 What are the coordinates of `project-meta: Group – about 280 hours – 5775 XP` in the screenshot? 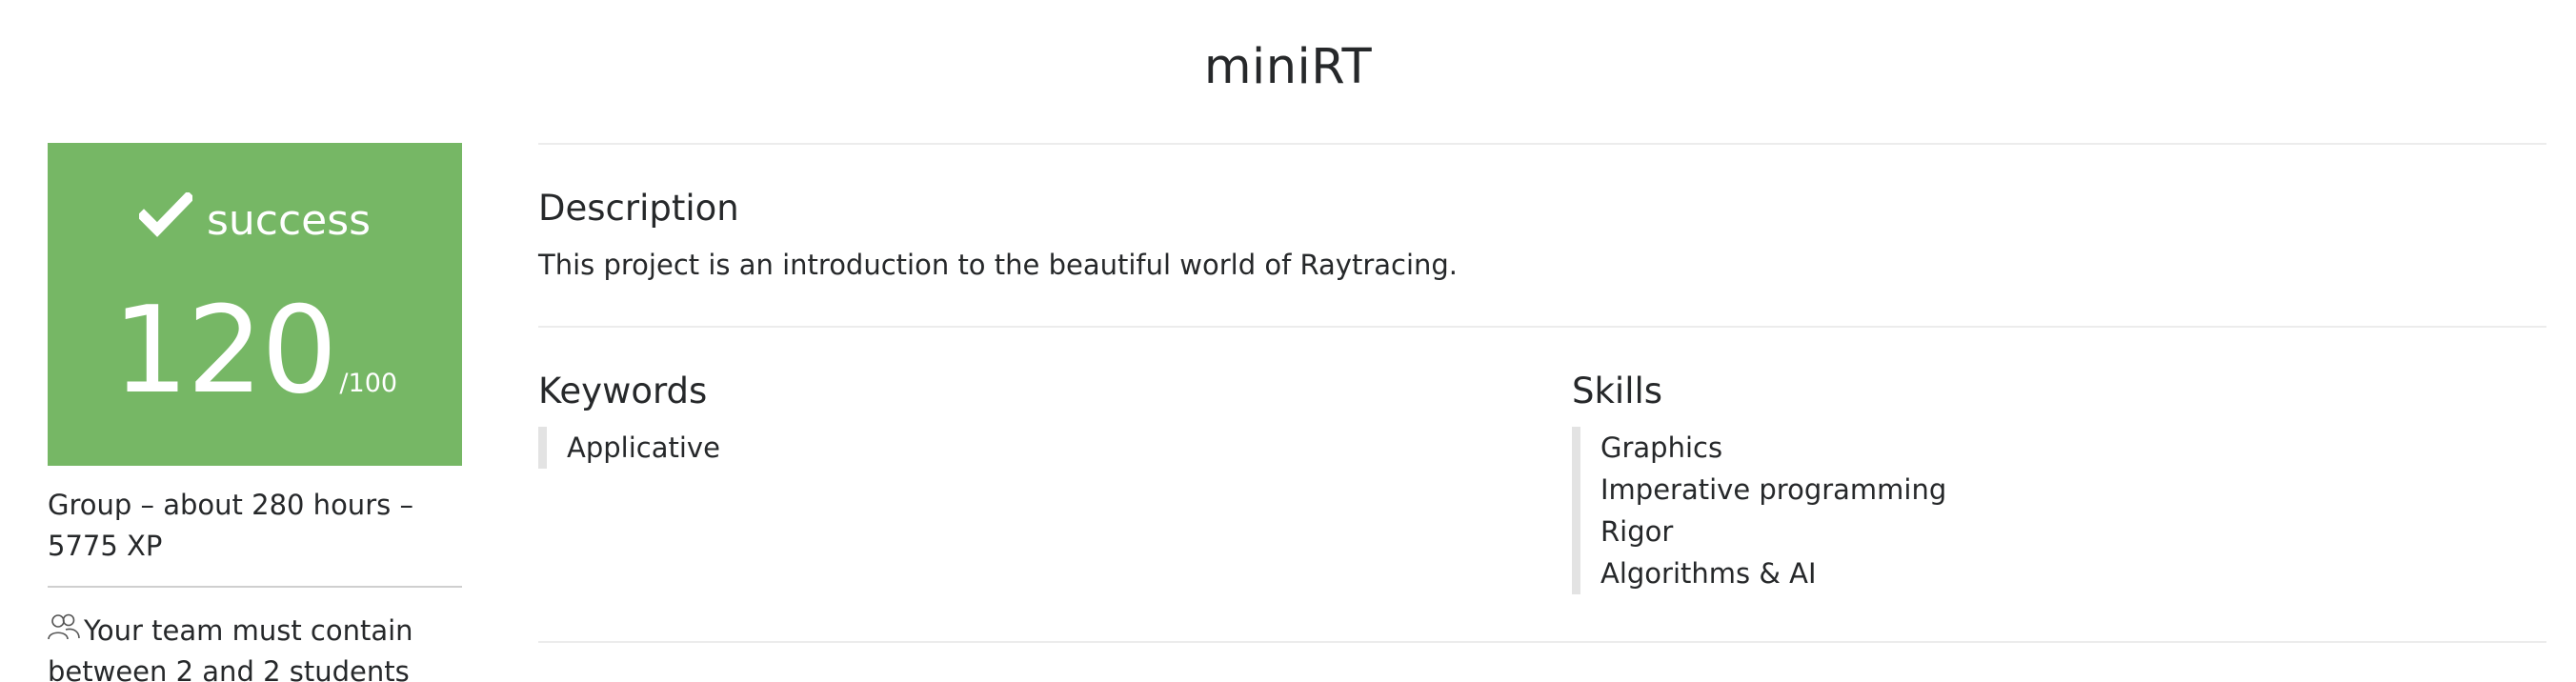 It's located at (231, 525).